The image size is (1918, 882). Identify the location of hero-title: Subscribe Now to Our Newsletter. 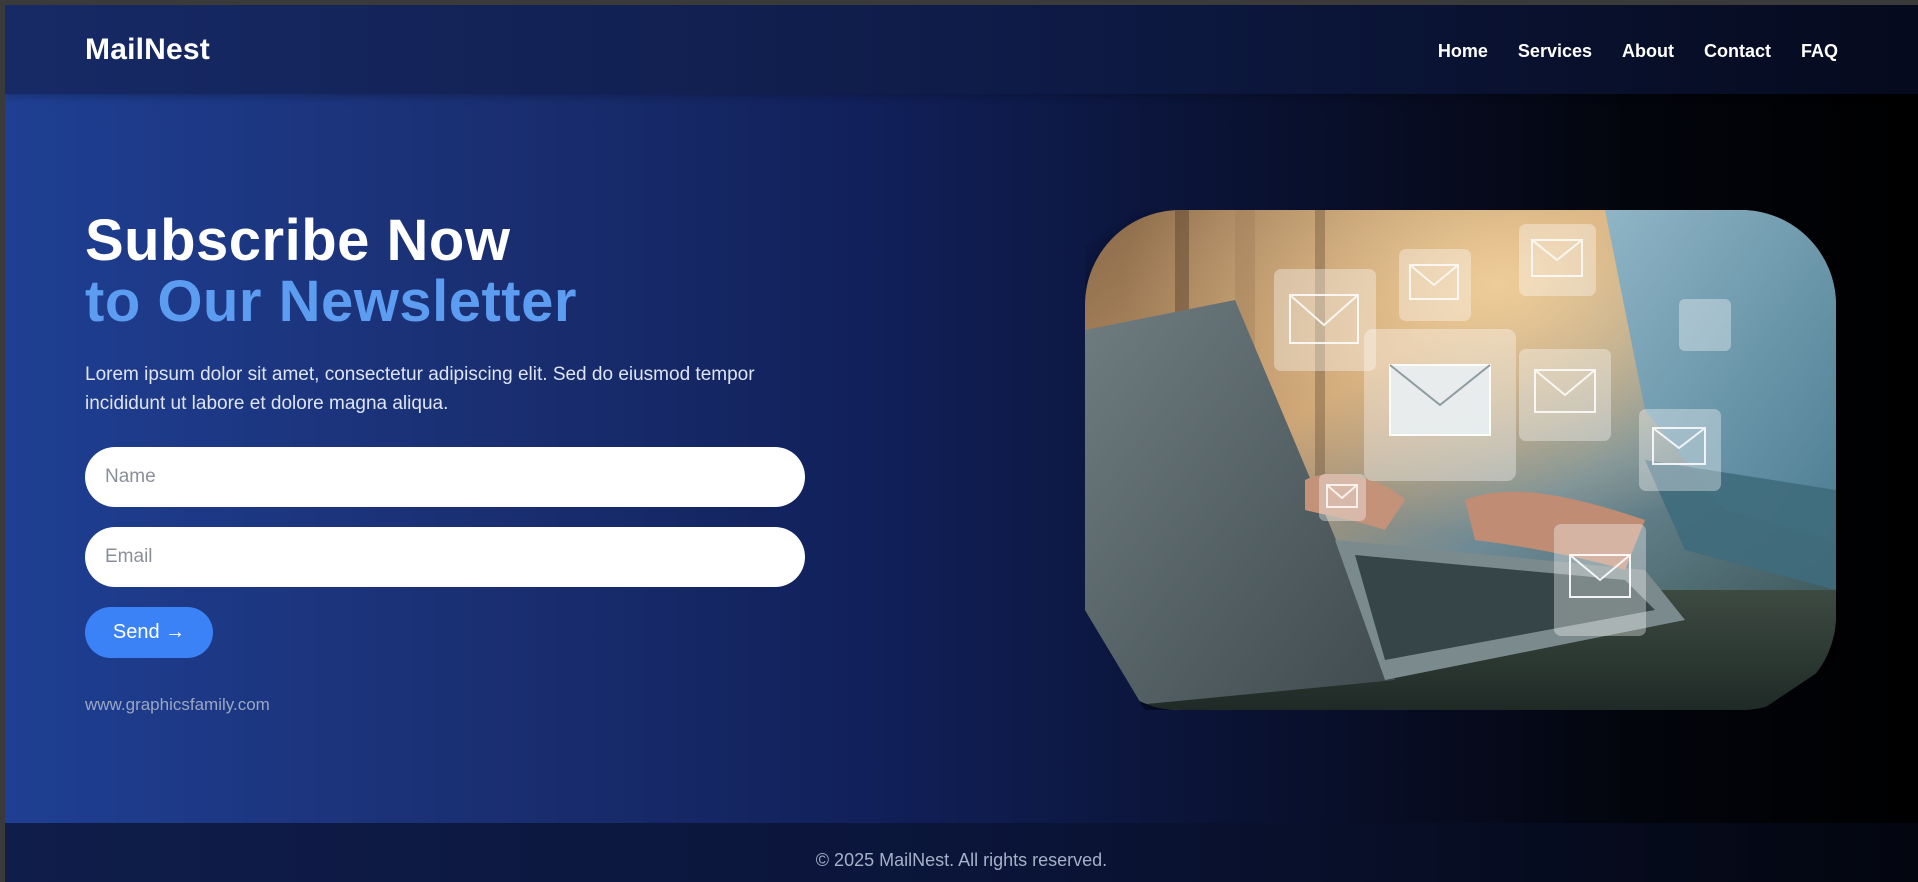
(331, 271).